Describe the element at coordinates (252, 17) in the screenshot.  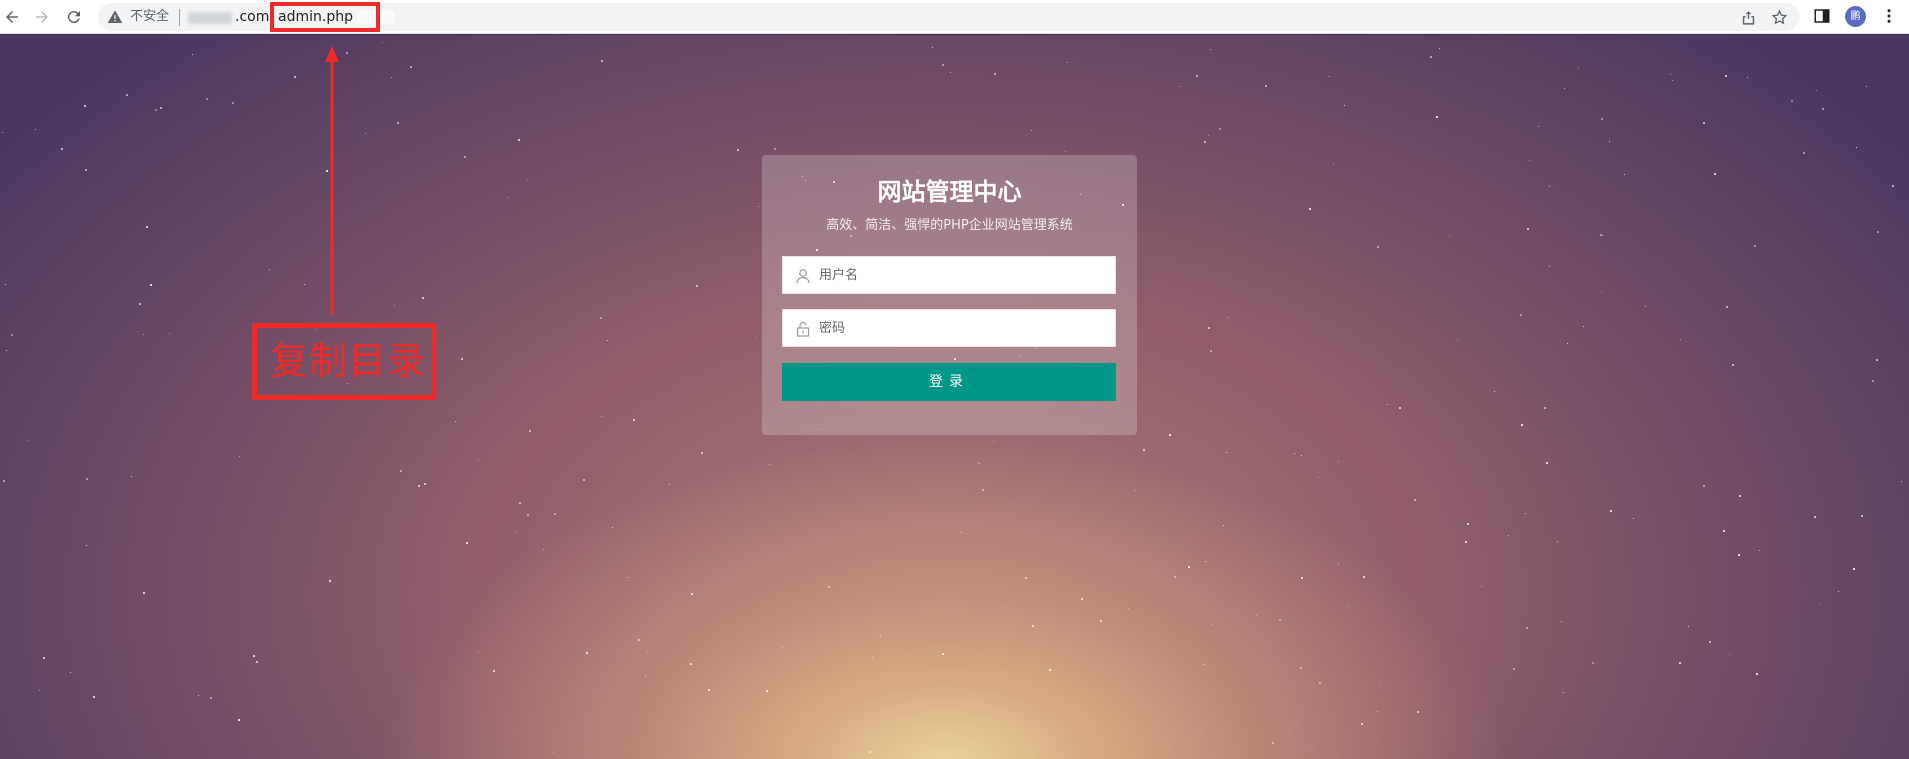
I see `domain-suffix: .com` at that location.